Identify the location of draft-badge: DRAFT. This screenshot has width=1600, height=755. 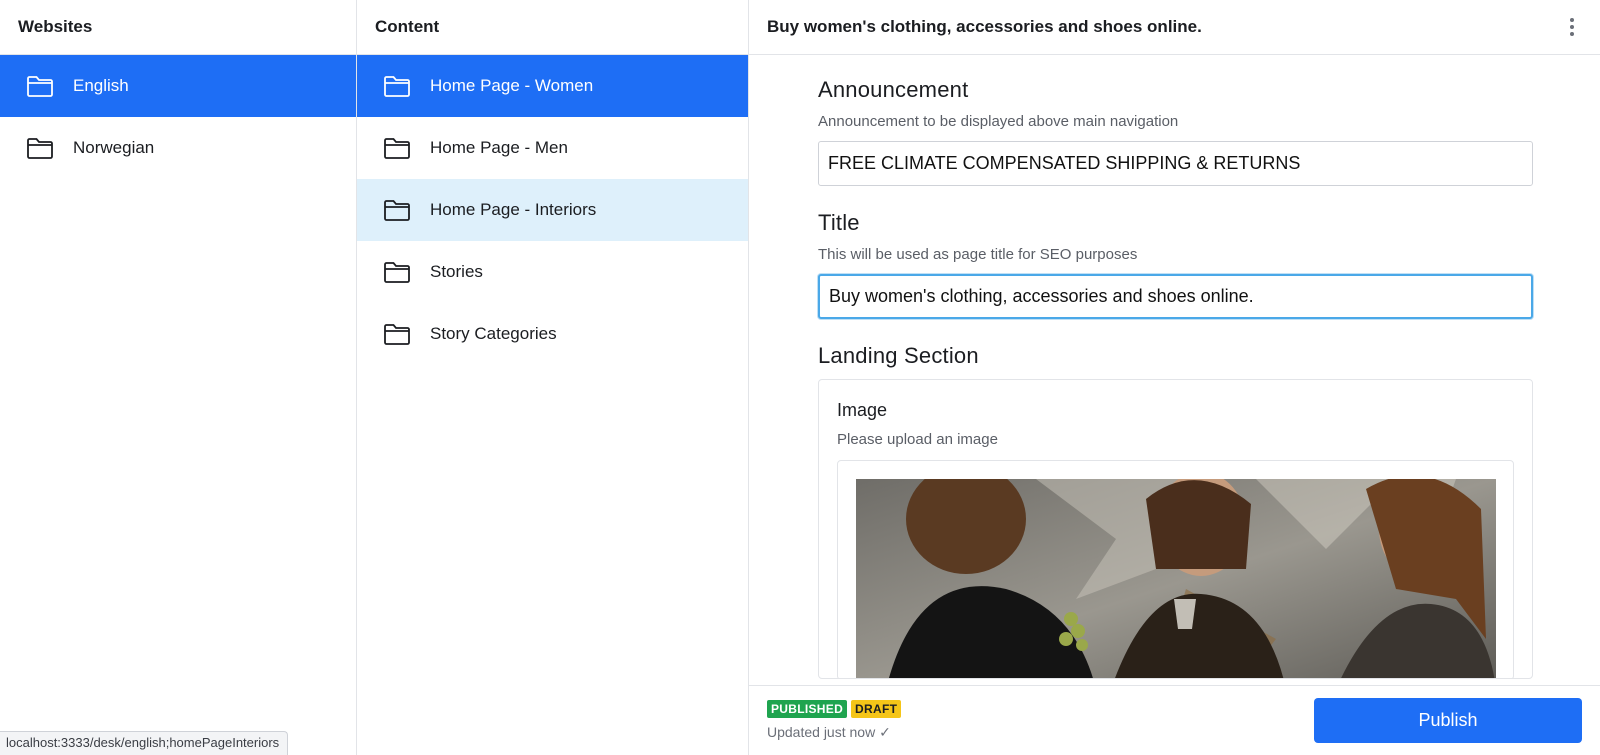
(876, 709).